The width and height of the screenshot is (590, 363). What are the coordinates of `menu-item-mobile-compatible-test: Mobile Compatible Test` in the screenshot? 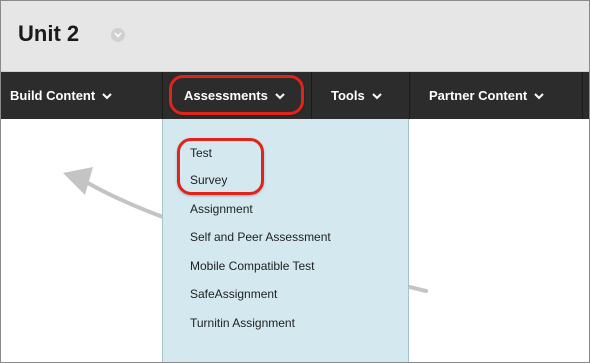 It's located at (252, 266).